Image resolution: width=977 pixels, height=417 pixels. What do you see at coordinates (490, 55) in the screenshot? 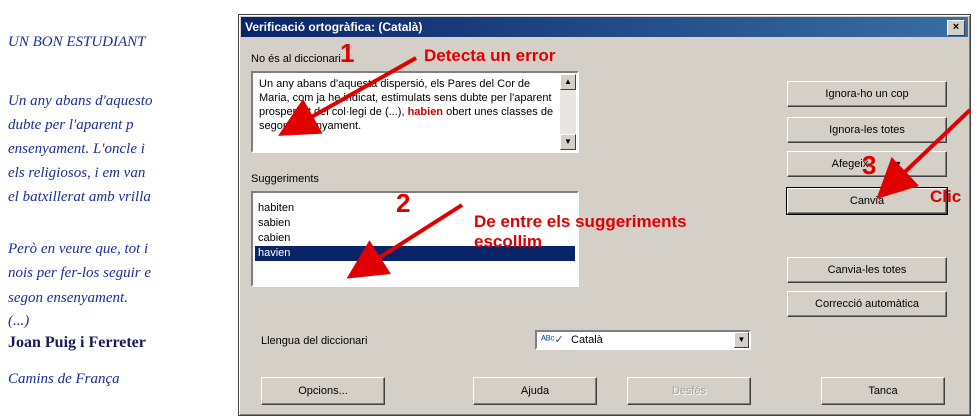
I see `annotation-detect-error: Detecta un error` at bounding box center [490, 55].